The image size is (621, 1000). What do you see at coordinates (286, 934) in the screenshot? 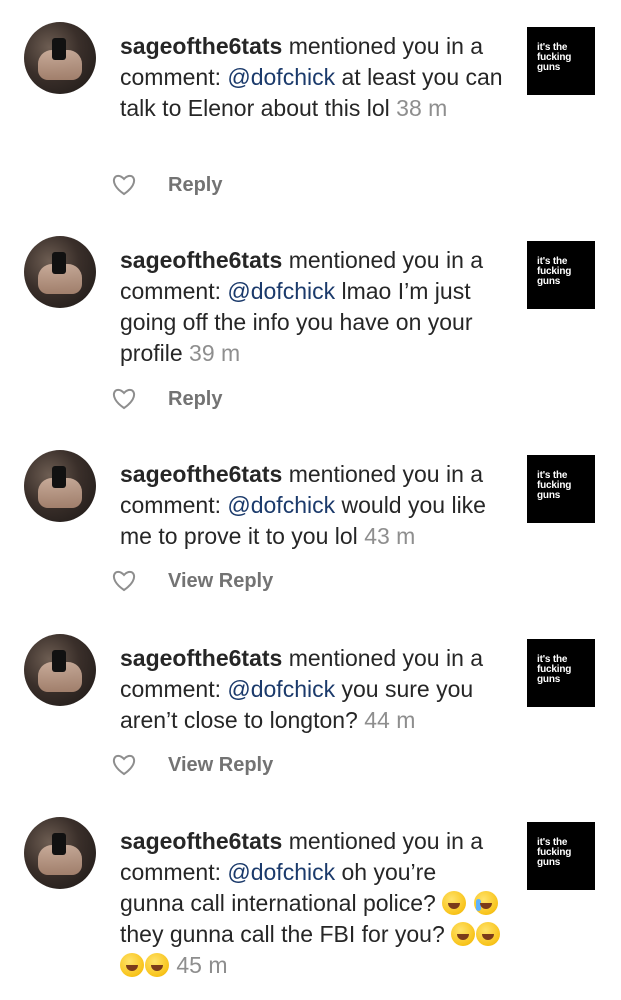
I see `comment-text-continued: they gunna call the FBI for you?` at bounding box center [286, 934].